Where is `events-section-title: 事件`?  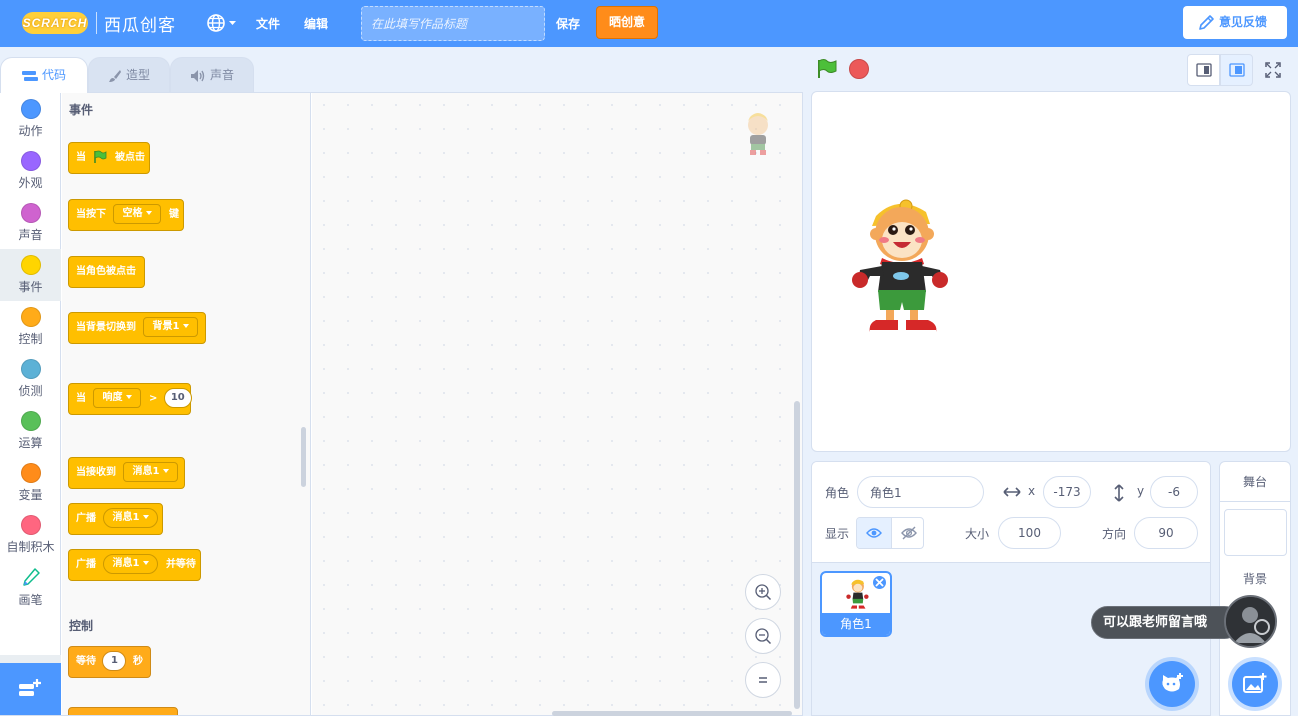 events-section-title: 事件 is located at coordinates (81, 110).